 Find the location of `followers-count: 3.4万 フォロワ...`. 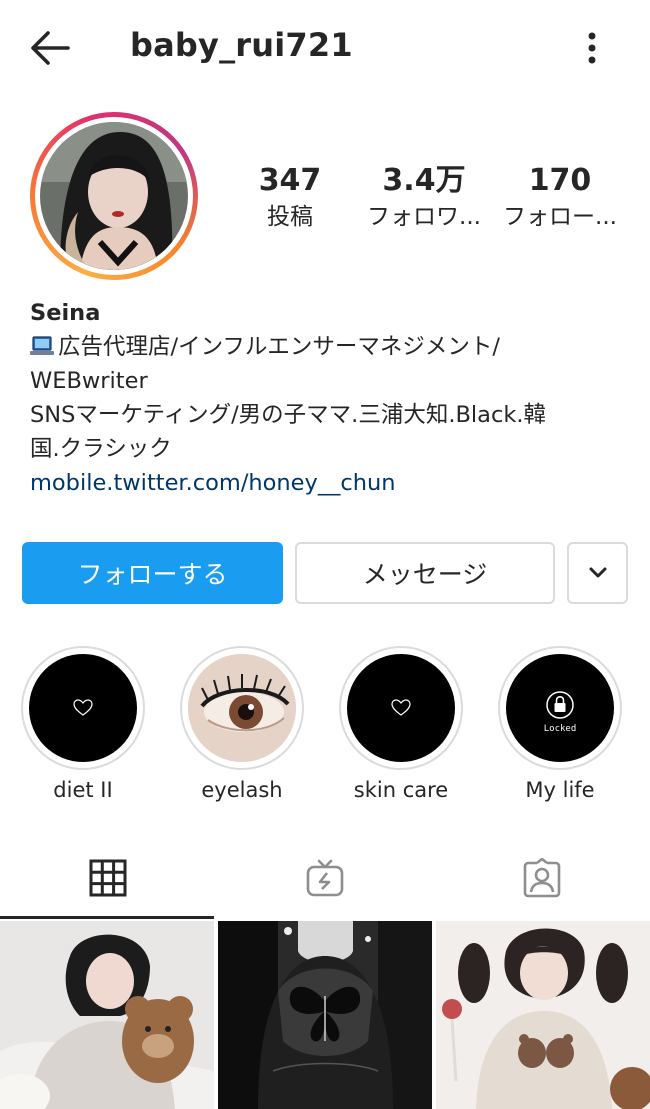

followers-count: 3.4万 フォロワ... is located at coordinates (424, 198).